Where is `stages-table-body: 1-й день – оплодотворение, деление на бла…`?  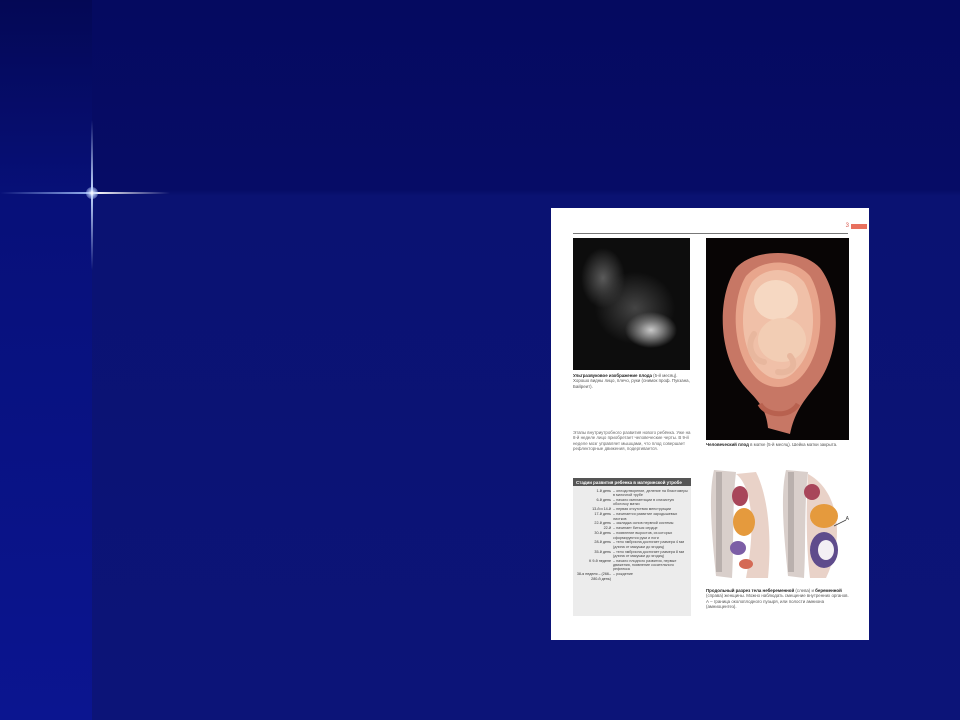
stages-table-body: 1-й день – оплодотворение, деление на бла… is located at coordinates (632, 551).